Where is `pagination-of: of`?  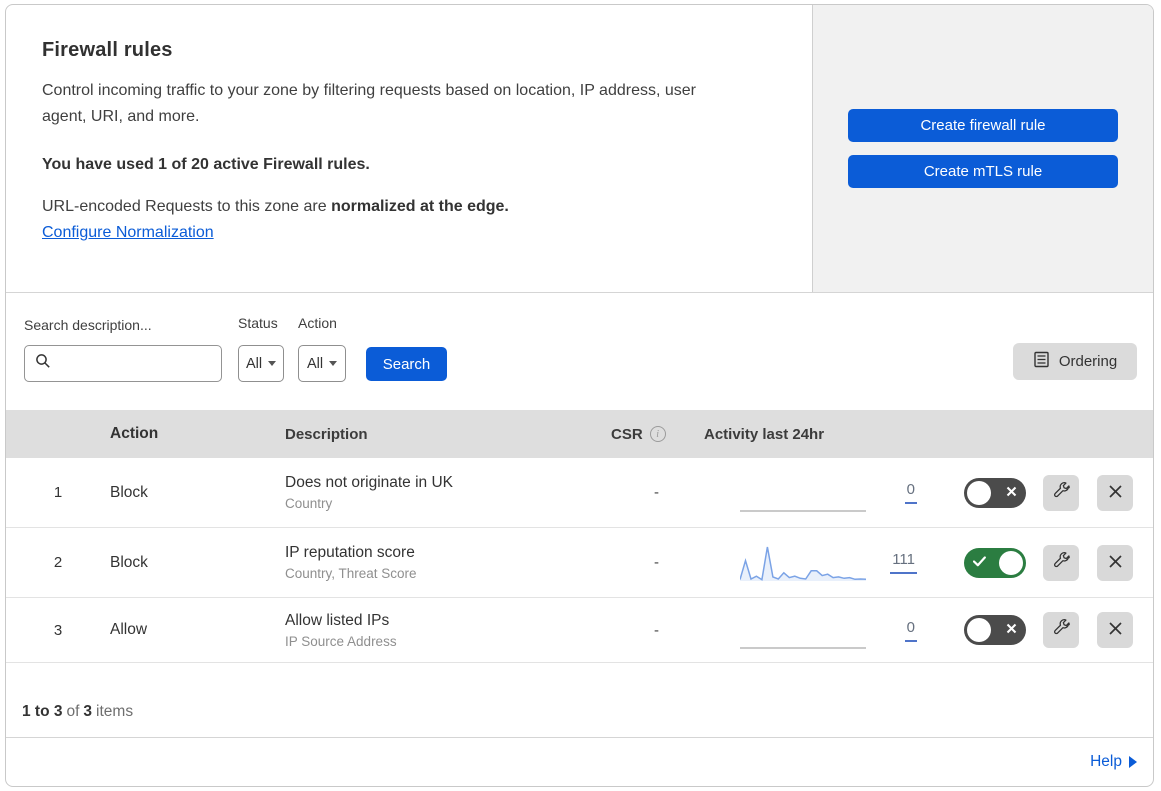
pagination-of: of is located at coordinates (73, 711).